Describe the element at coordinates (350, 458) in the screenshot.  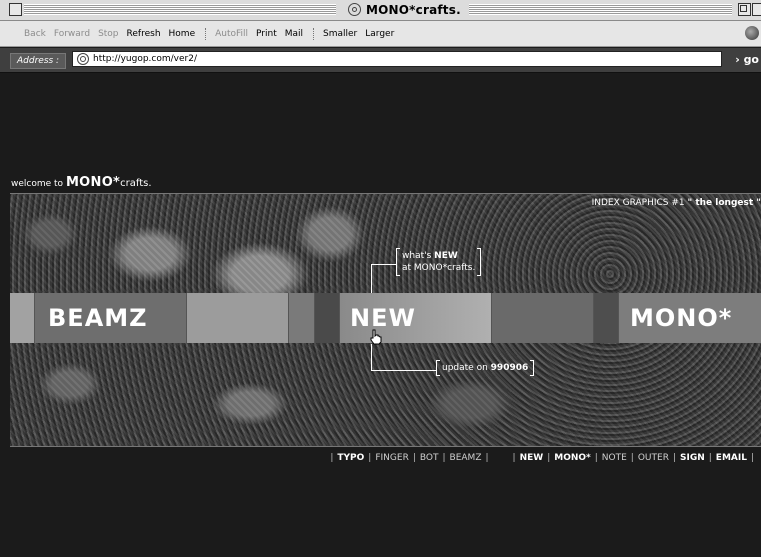
I see `nav-link-typo: TYPO` at that location.